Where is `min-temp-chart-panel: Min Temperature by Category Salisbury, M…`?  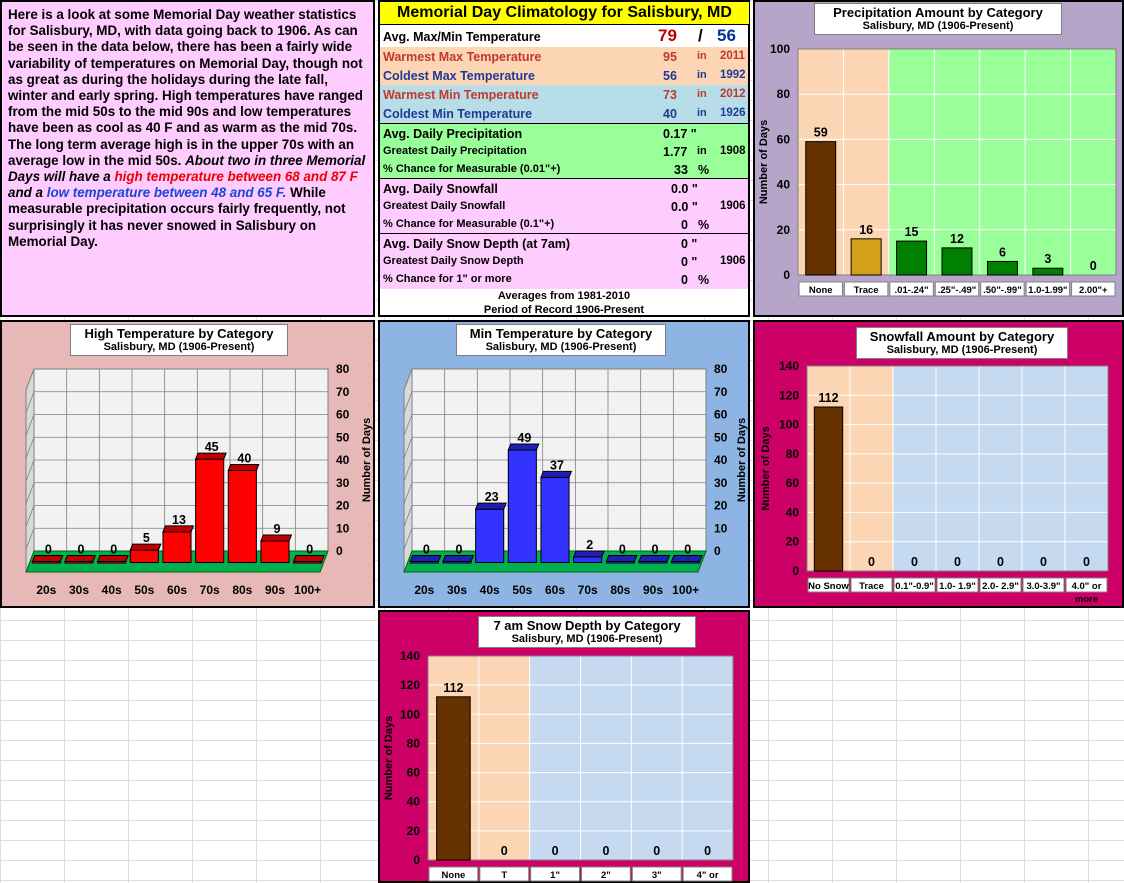
min-temp-chart-panel: Min Temperature by Category Salisbury, M… is located at coordinates (564, 464).